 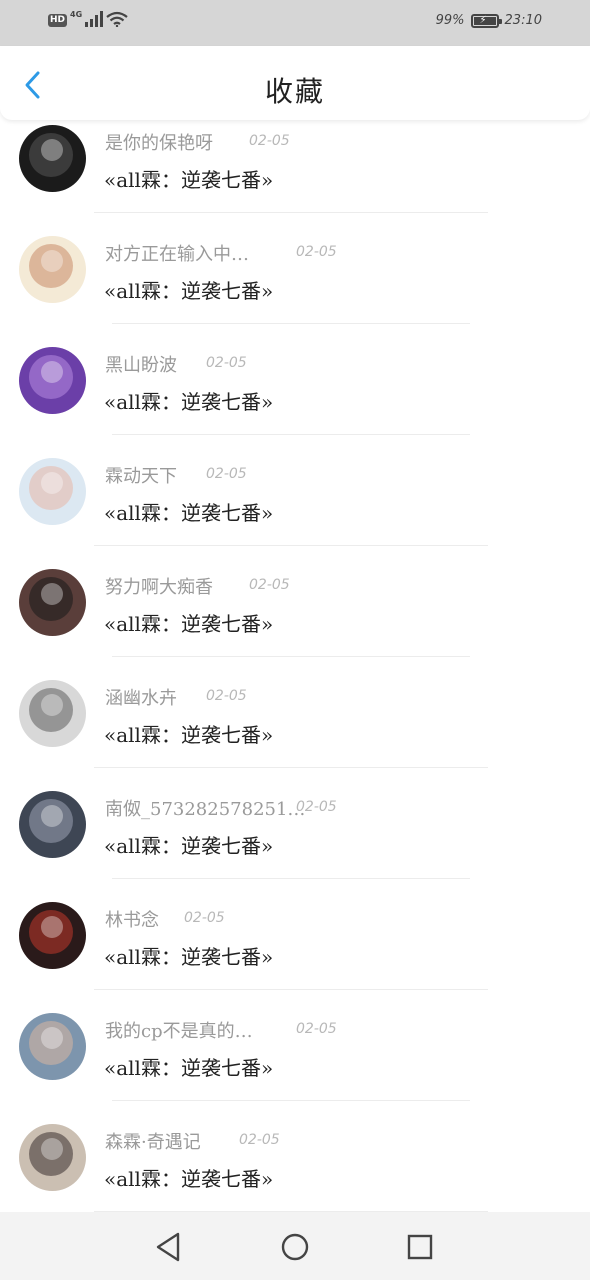 I want to click on user-name: 努力啊大痴香, so click(x=159, y=586).